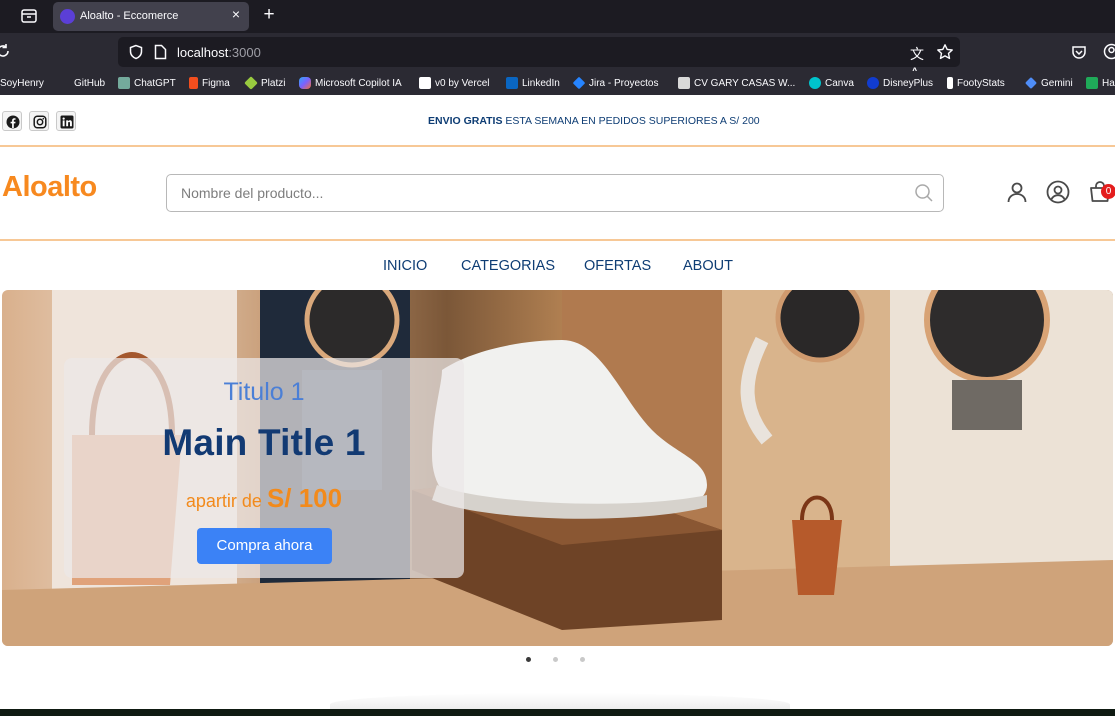 The height and width of the screenshot is (716, 1115). I want to click on tab-favicon-icon, so click(67, 16).